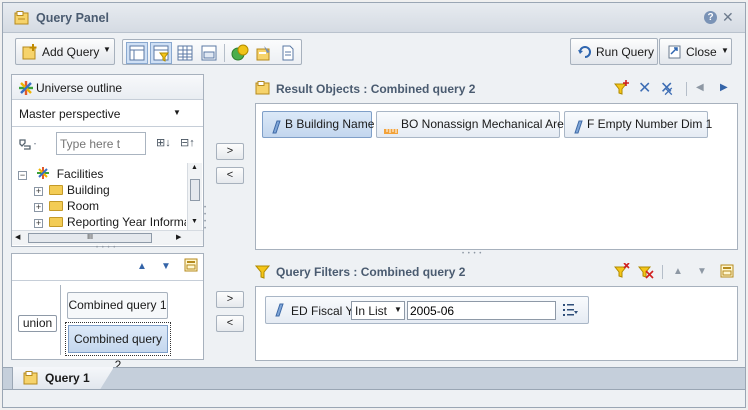  What do you see at coordinates (371, 311) in the screenshot?
I see `filter-operator-label: In List` at bounding box center [371, 311].